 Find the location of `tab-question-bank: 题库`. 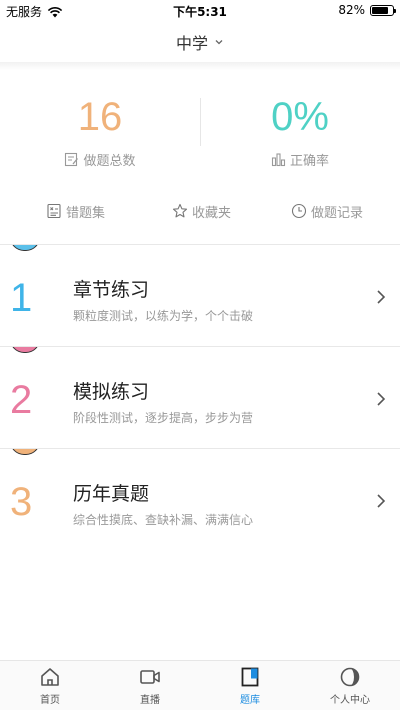

tab-question-bank: 题库 is located at coordinates (250, 685).